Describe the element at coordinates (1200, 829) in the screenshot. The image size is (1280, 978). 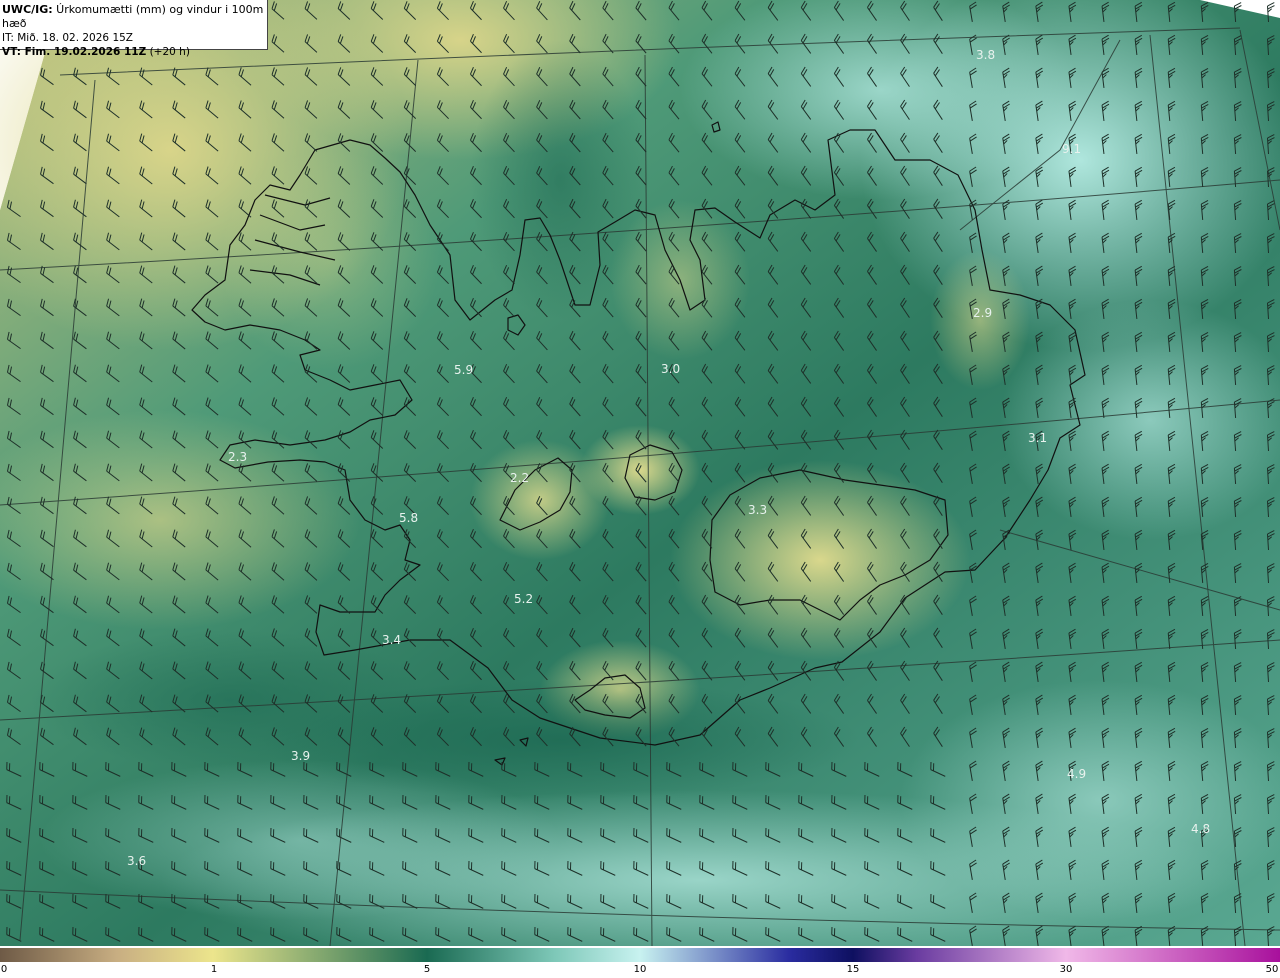
I see `value-label: 4.8` at that location.